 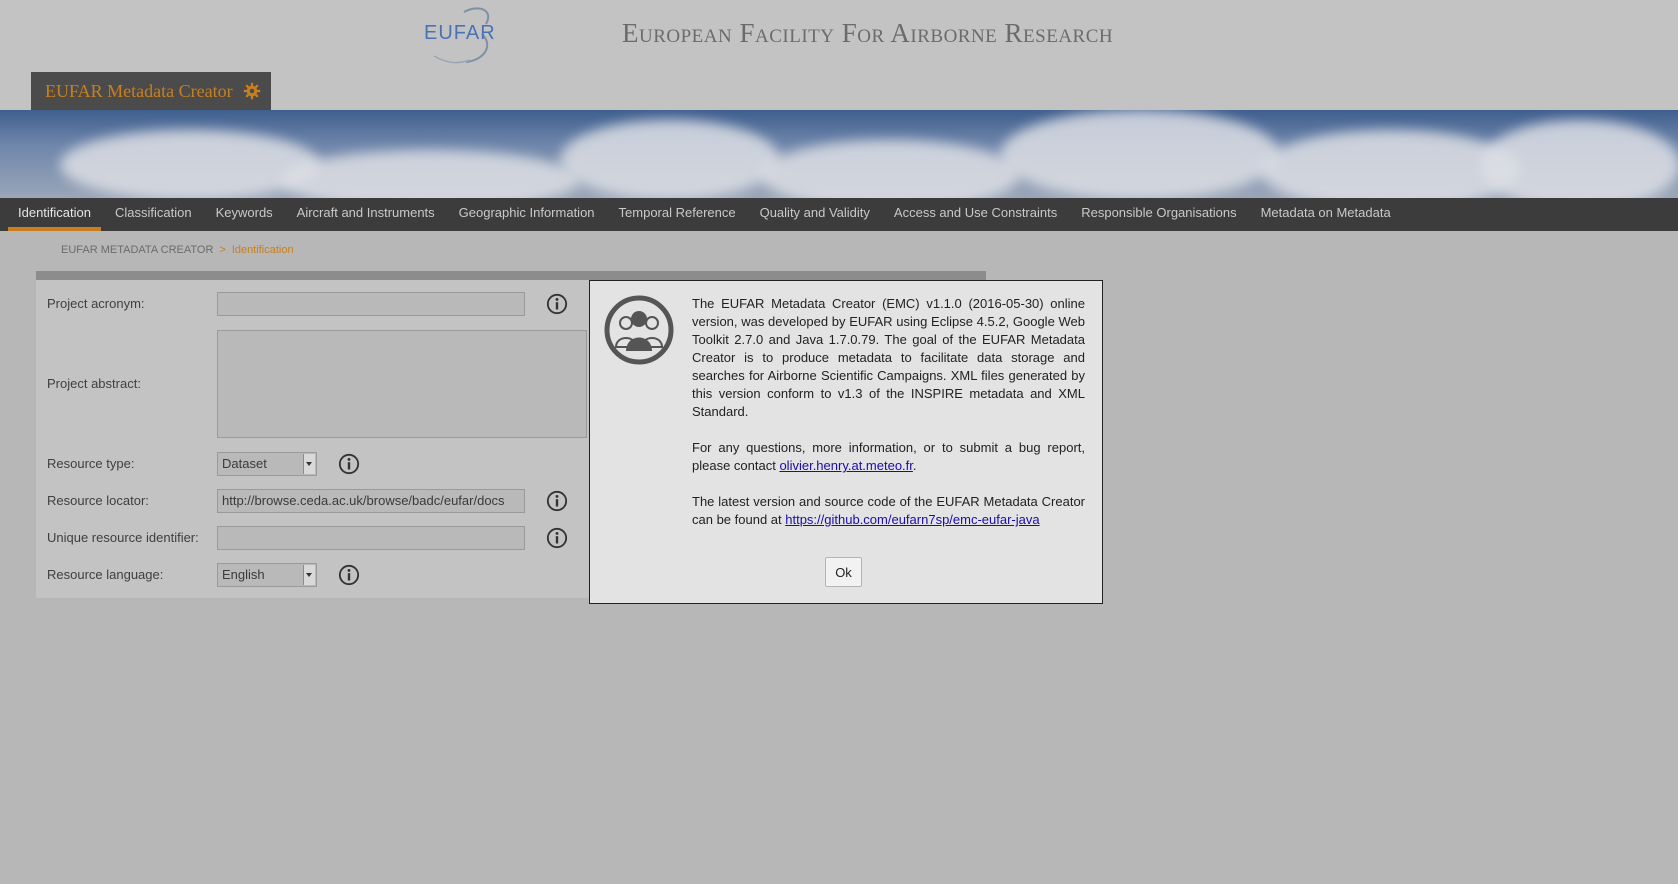 What do you see at coordinates (511, 275) in the screenshot?
I see `panel-header-bar` at bounding box center [511, 275].